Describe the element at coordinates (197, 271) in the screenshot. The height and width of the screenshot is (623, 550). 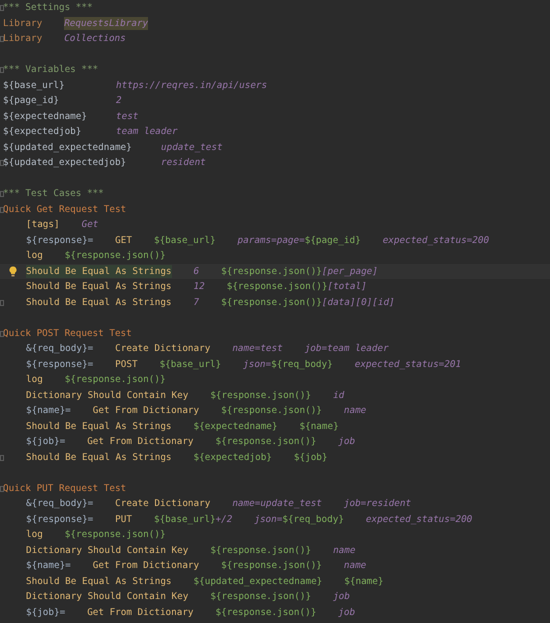
I see `code-token: 6` at that location.